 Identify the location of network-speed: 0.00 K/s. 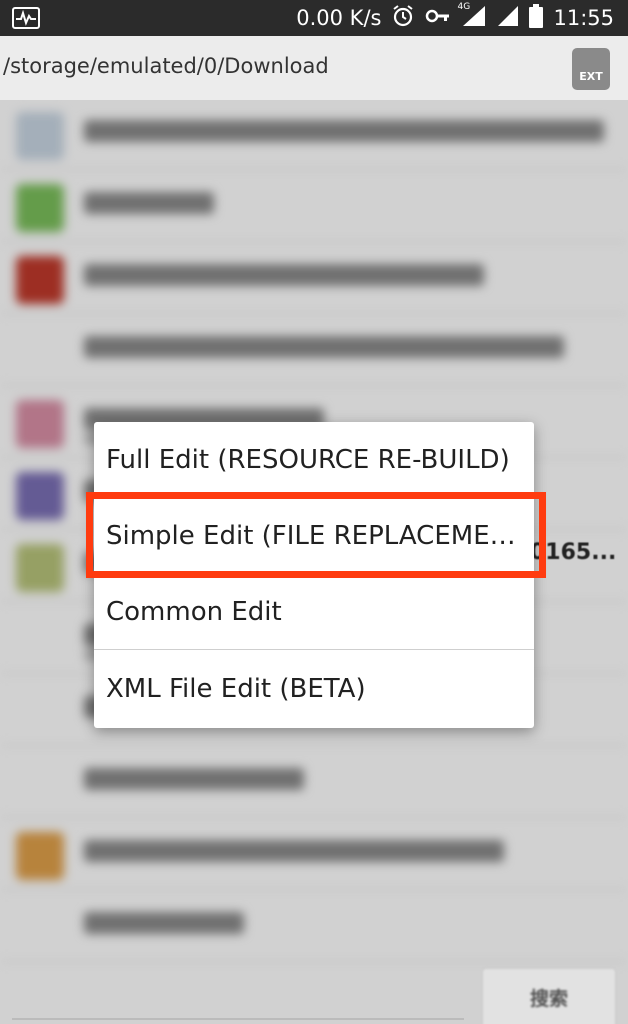
(339, 18).